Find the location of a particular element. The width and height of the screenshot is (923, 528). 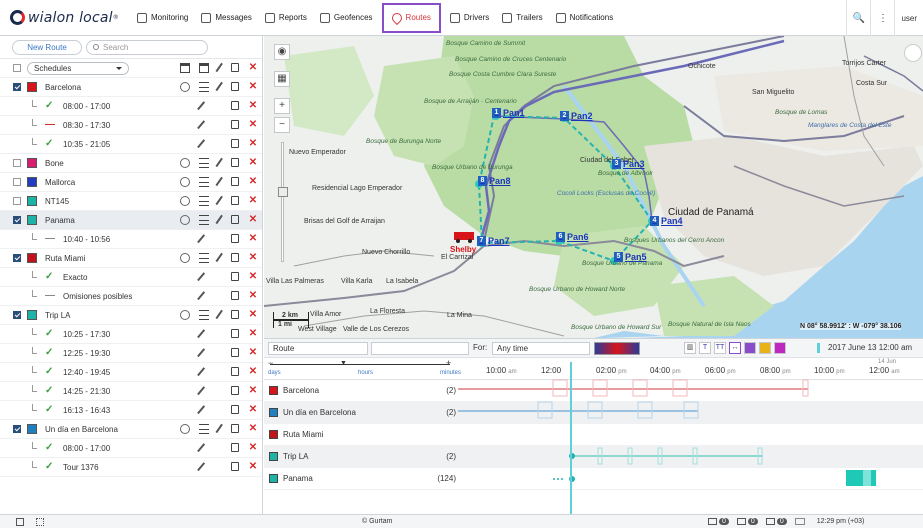

zoom-out-button: − is located at coordinates (282, 125).